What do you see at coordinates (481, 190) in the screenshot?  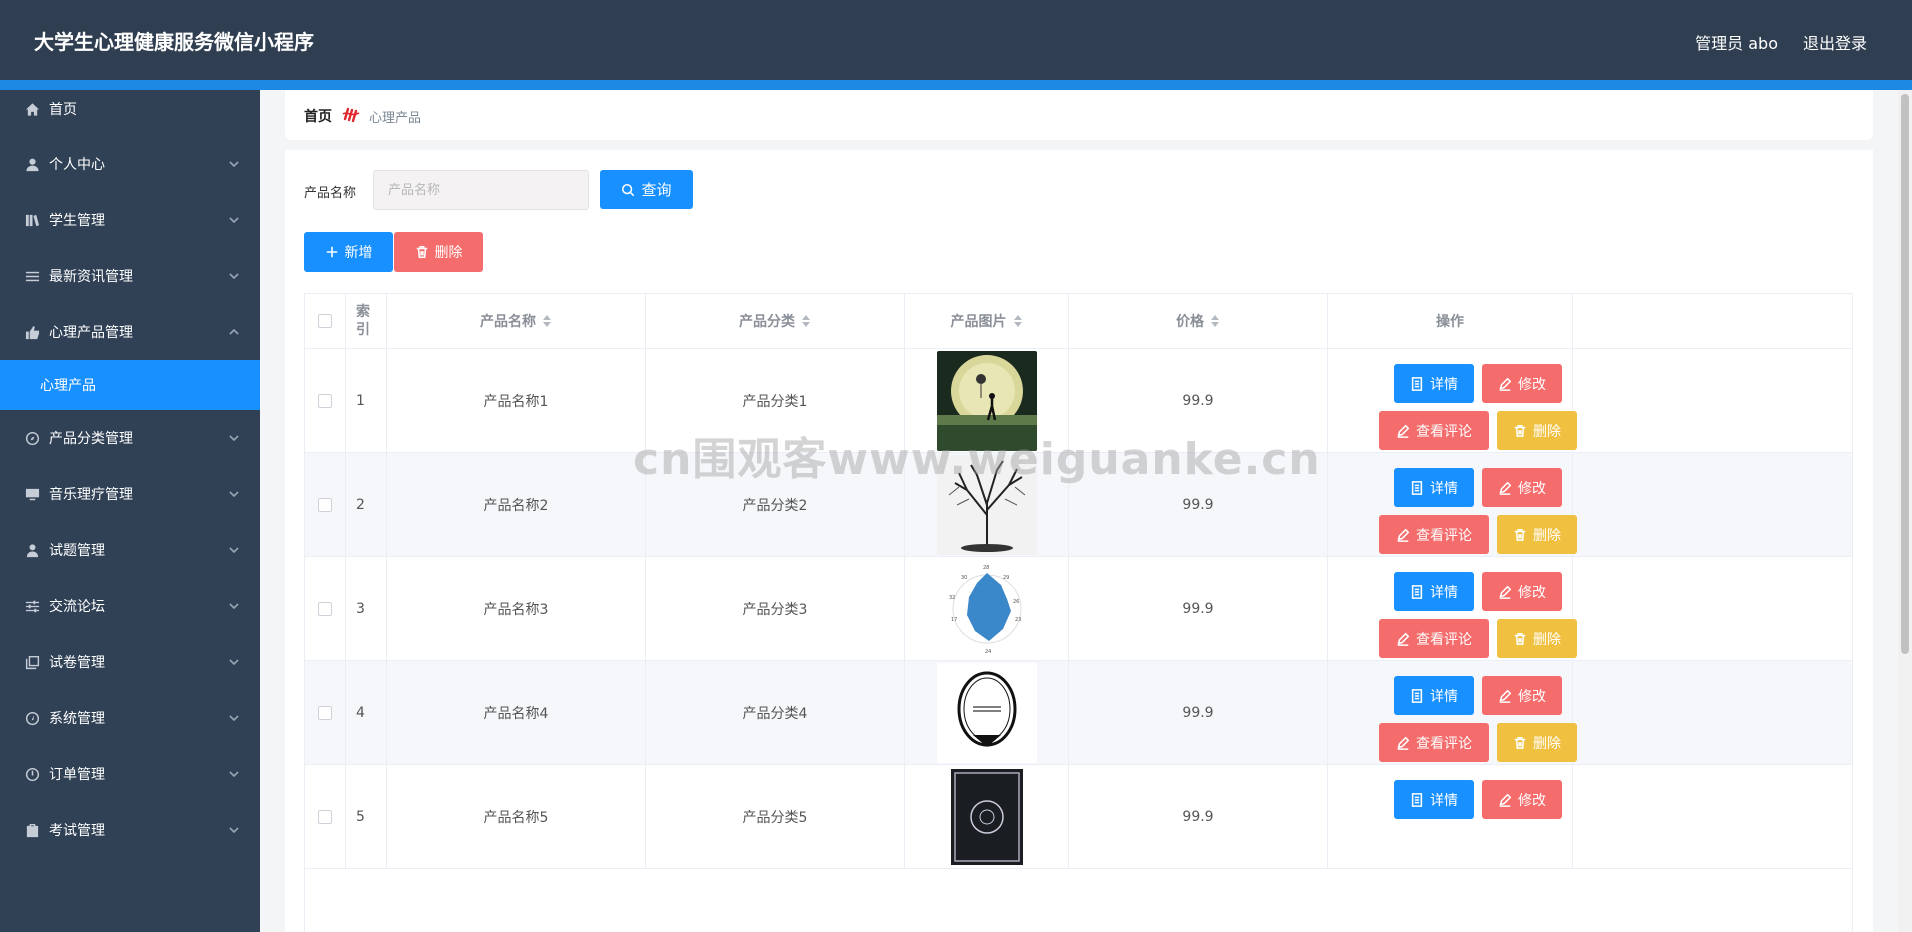 I see `product-name-search-input` at bounding box center [481, 190].